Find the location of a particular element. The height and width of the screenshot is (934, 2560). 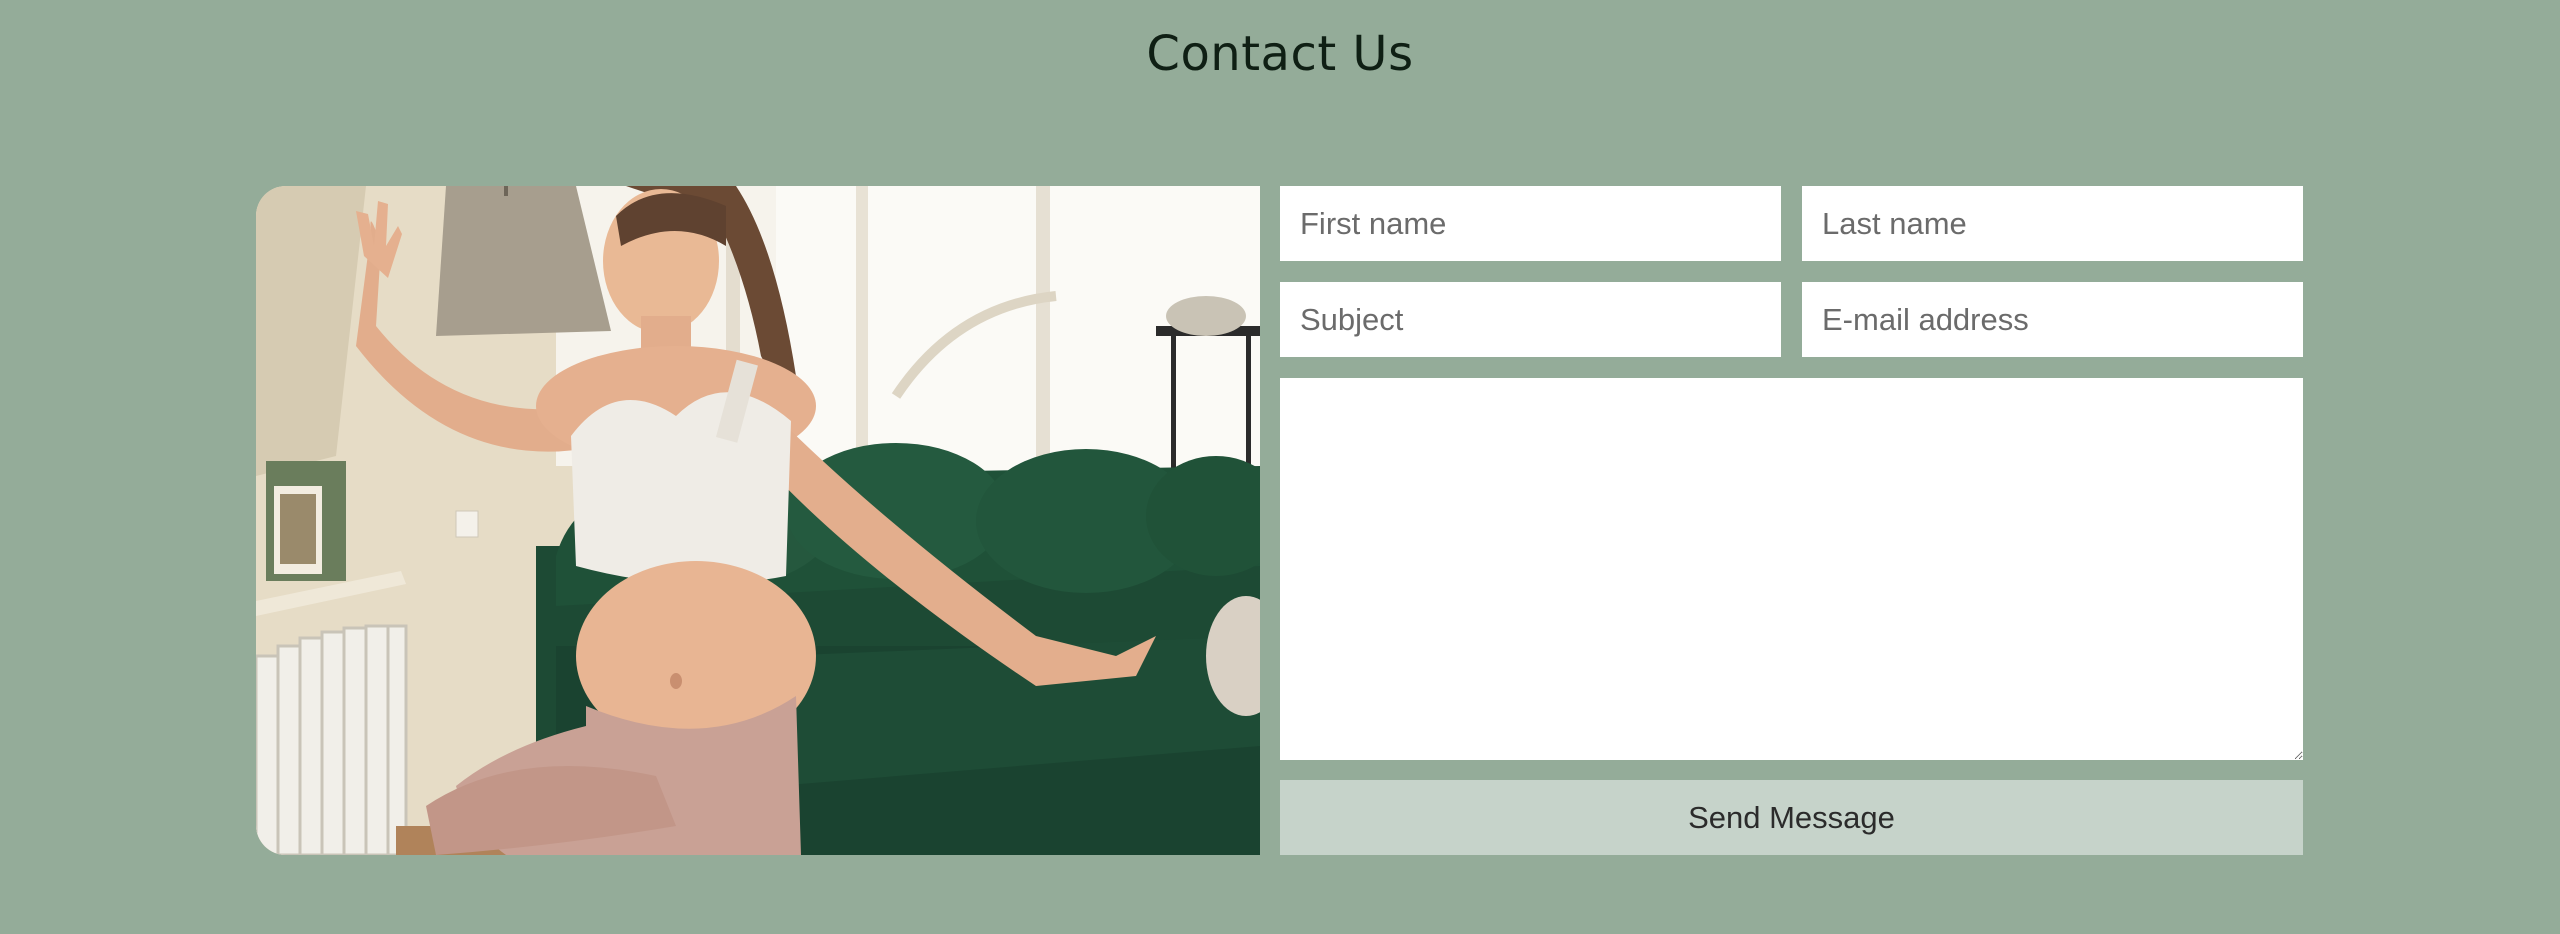

last-name-input is located at coordinates (2052, 223).